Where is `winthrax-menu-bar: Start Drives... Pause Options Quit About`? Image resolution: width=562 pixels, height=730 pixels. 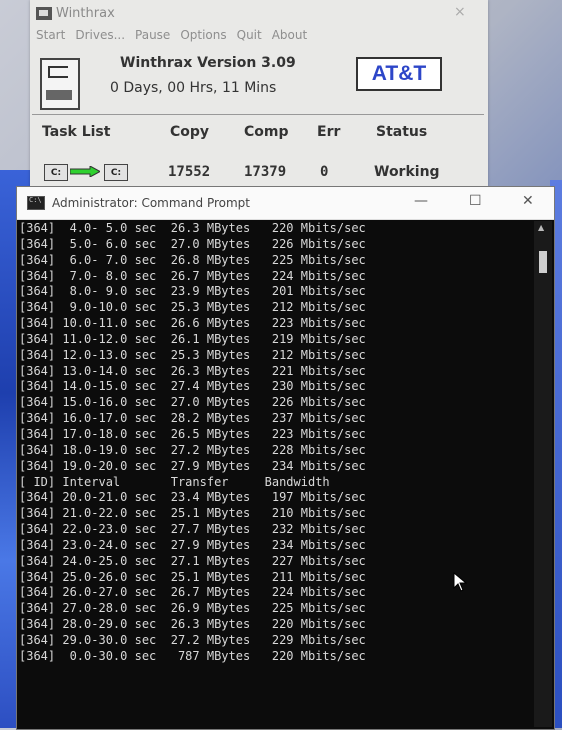
winthrax-menu-bar: Start Drives... Pause Options Quit About is located at coordinates (171, 35).